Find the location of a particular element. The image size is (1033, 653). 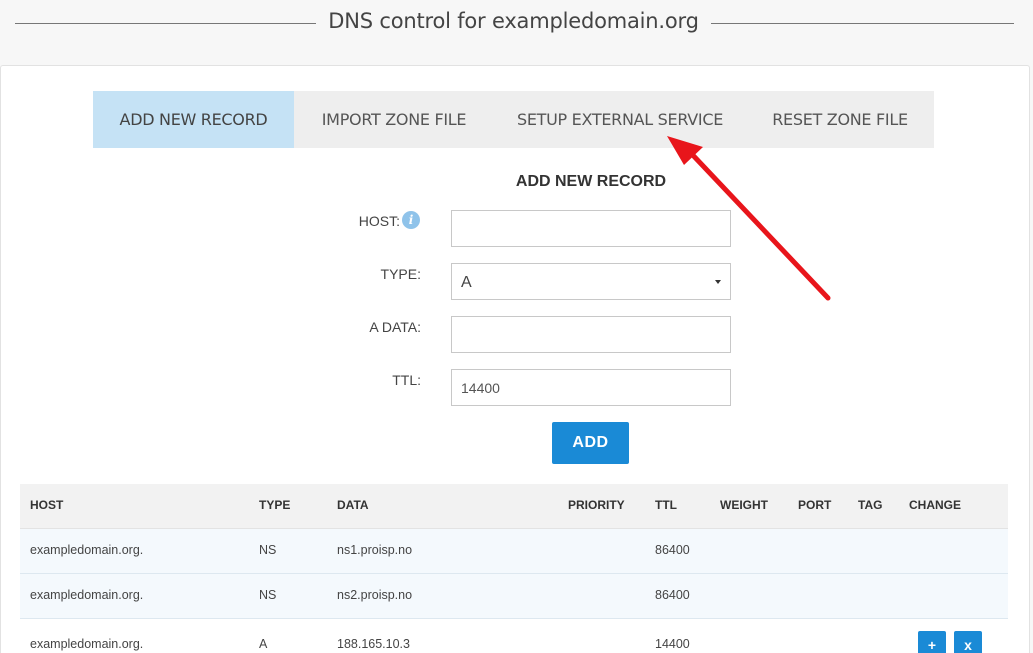

column-header-port: PORT is located at coordinates (815, 505).